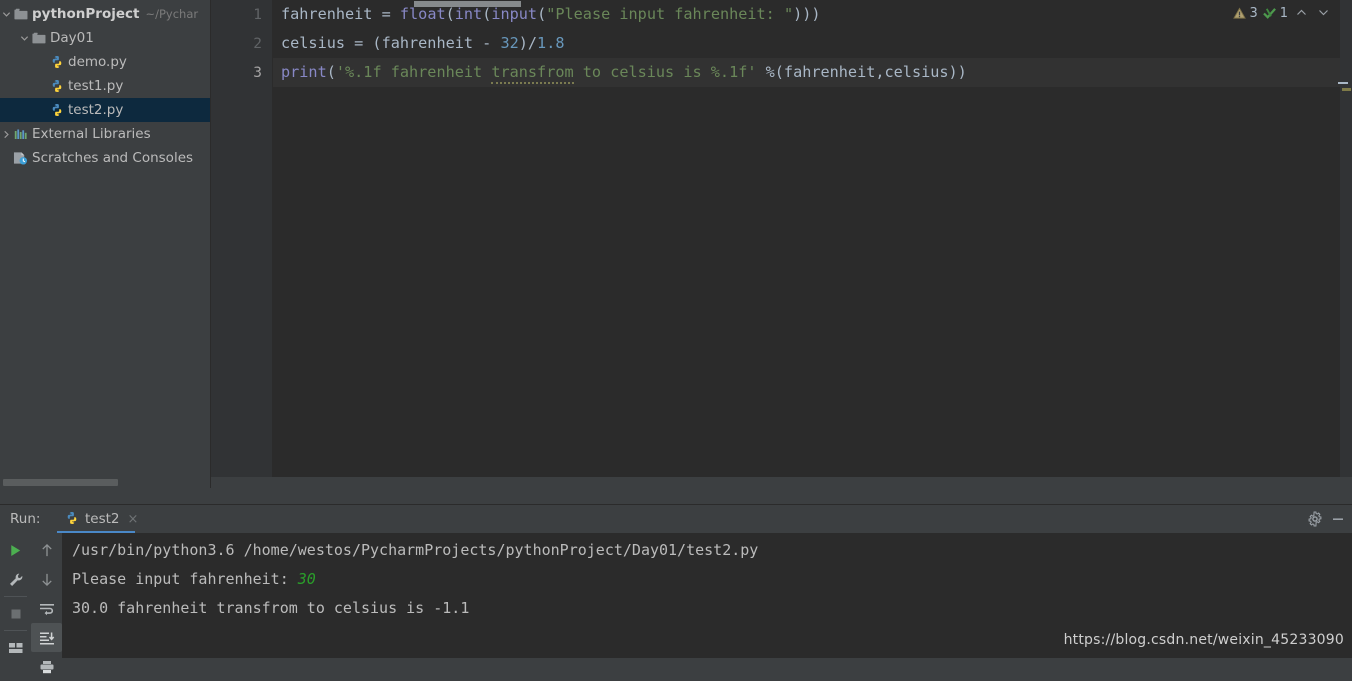  What do you see at coordinates (96, 86) in the screenshot?
I see `tree-item-label: test1.py` at bounding box center [96, 86].